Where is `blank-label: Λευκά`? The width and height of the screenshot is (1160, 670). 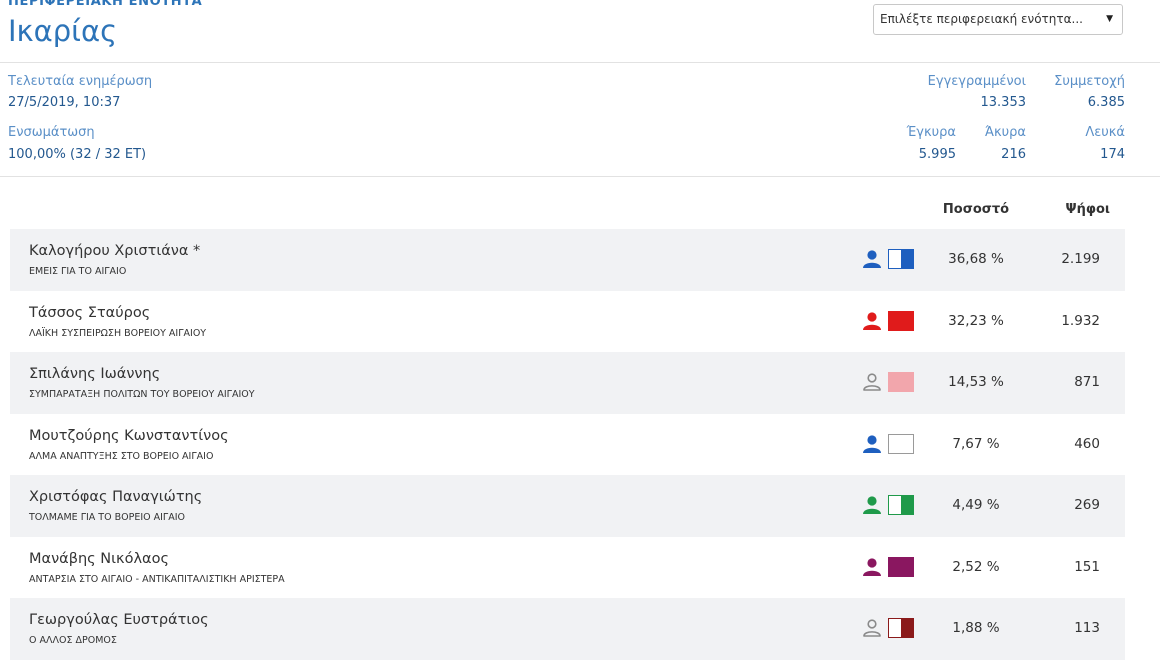 blank-label: Λευκά is located at coordinates (1105, 132).